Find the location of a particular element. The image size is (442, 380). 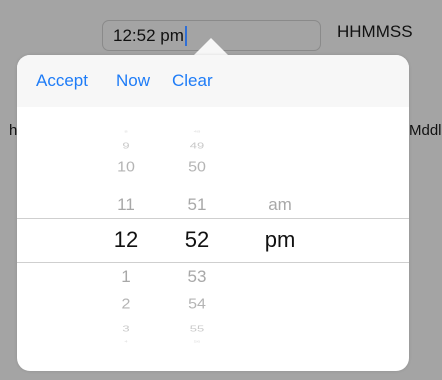

minute-option: 51 is located at coordinates (197, 204).